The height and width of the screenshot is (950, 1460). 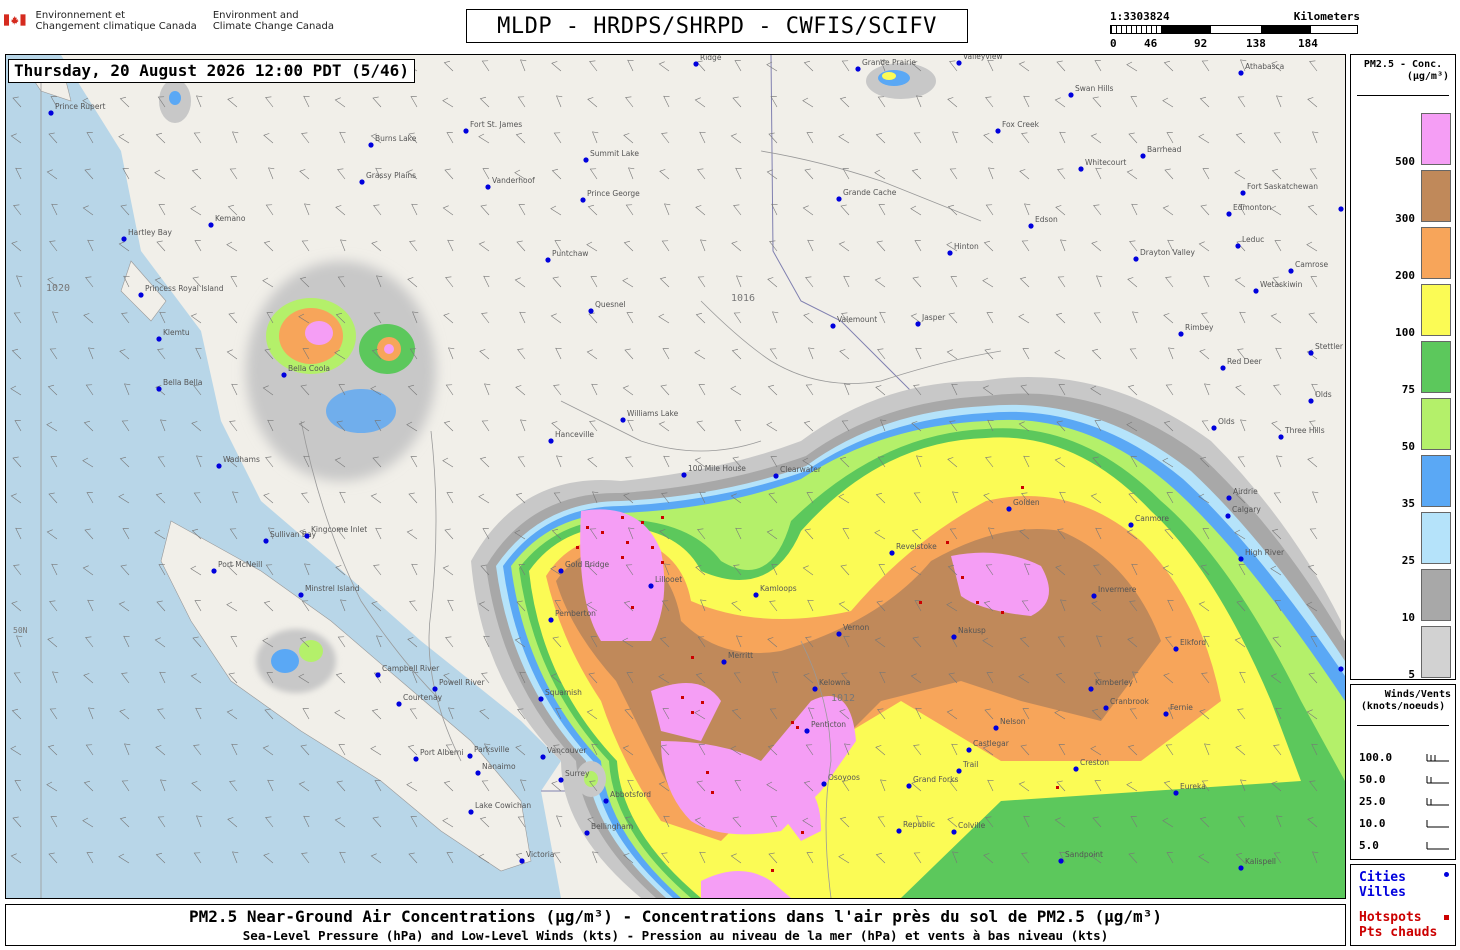 What do you see at coordinates (1408, 389) in the screenshot?
I see `legend-label: 75` at bounding box center [1408, 389].